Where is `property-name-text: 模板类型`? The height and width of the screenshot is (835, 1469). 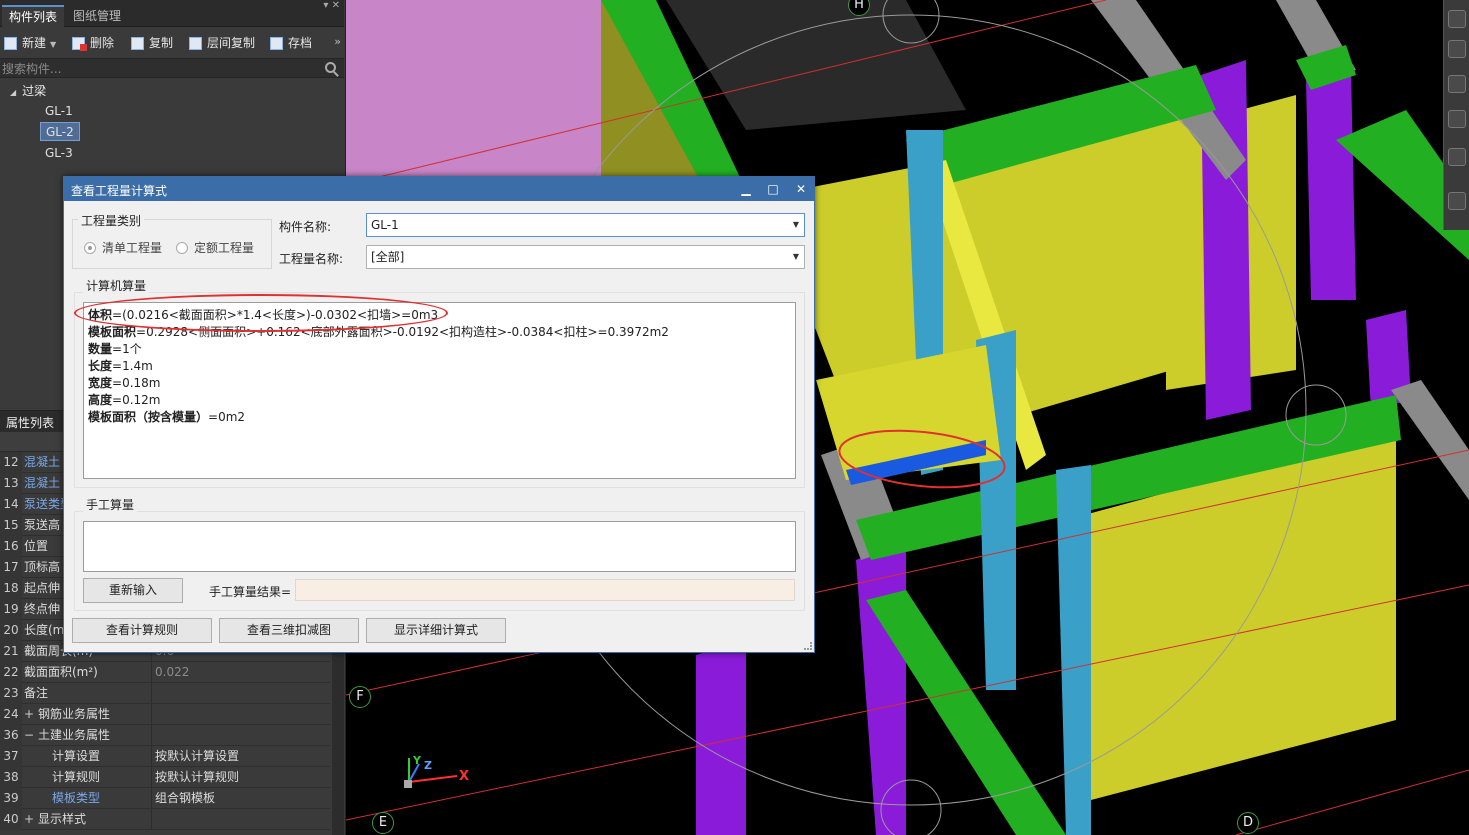
property-name-text: 模板类型 is located at coordinates (76, 798).